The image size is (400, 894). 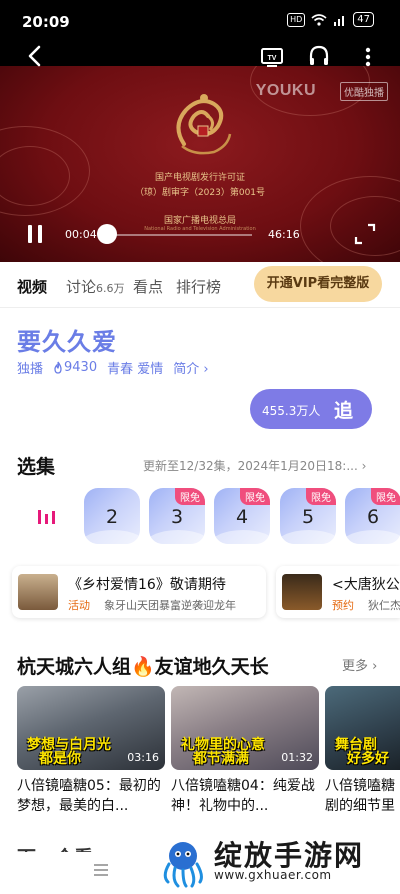 I want to click on watermark-url: www.gxhuaer.com, so click(x=273, y=875).